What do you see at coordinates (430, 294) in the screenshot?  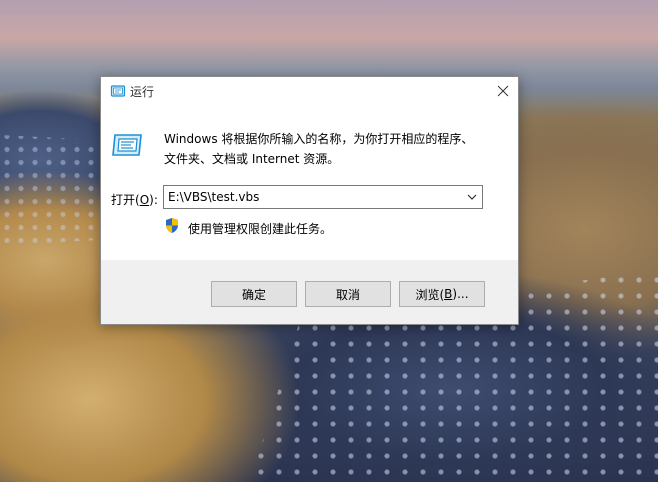 I see `browse-label-prefix: 浏览(` at bounding box center [430, 294].